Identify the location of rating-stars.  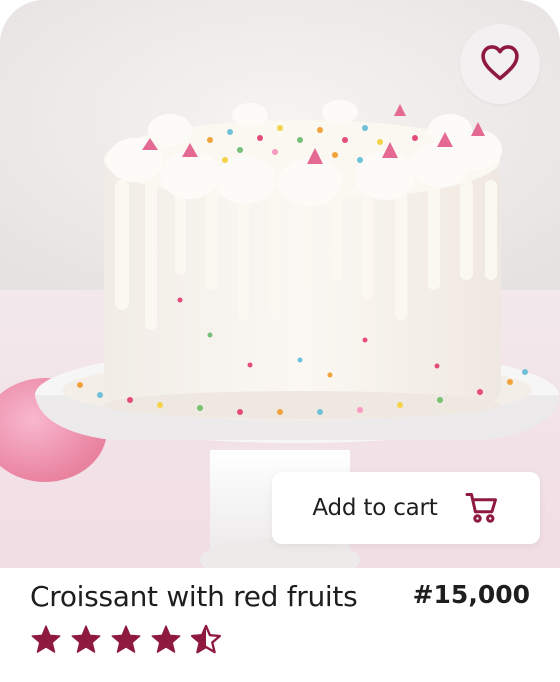
(126, 639).